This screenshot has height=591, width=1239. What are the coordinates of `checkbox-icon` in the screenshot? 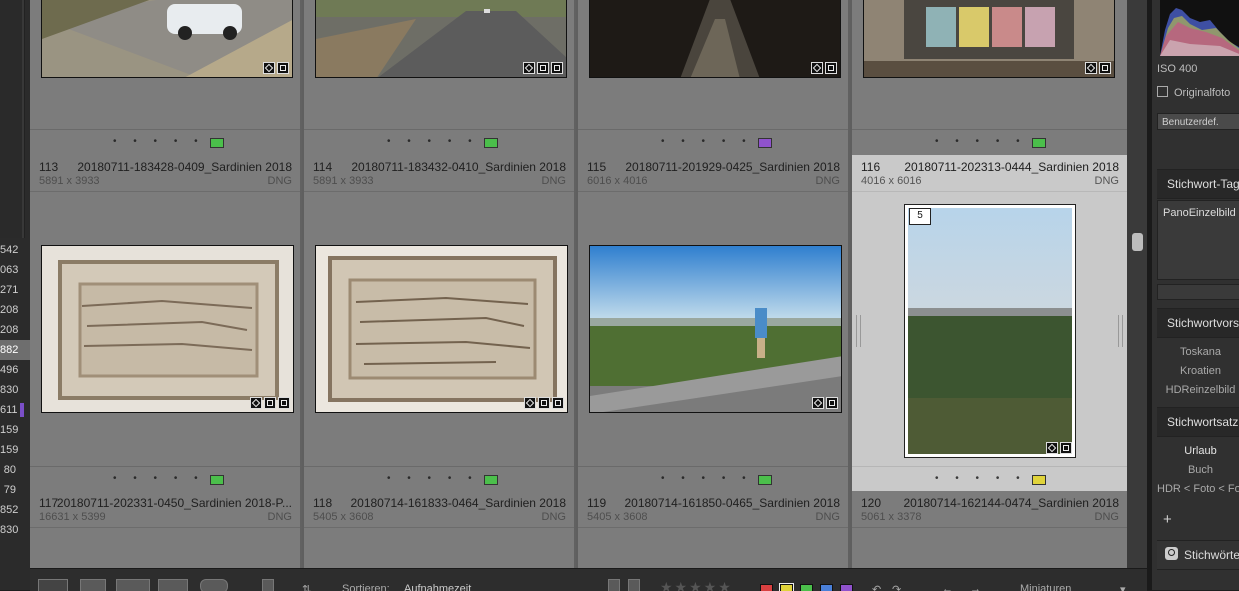 It's located at (1162, 91).